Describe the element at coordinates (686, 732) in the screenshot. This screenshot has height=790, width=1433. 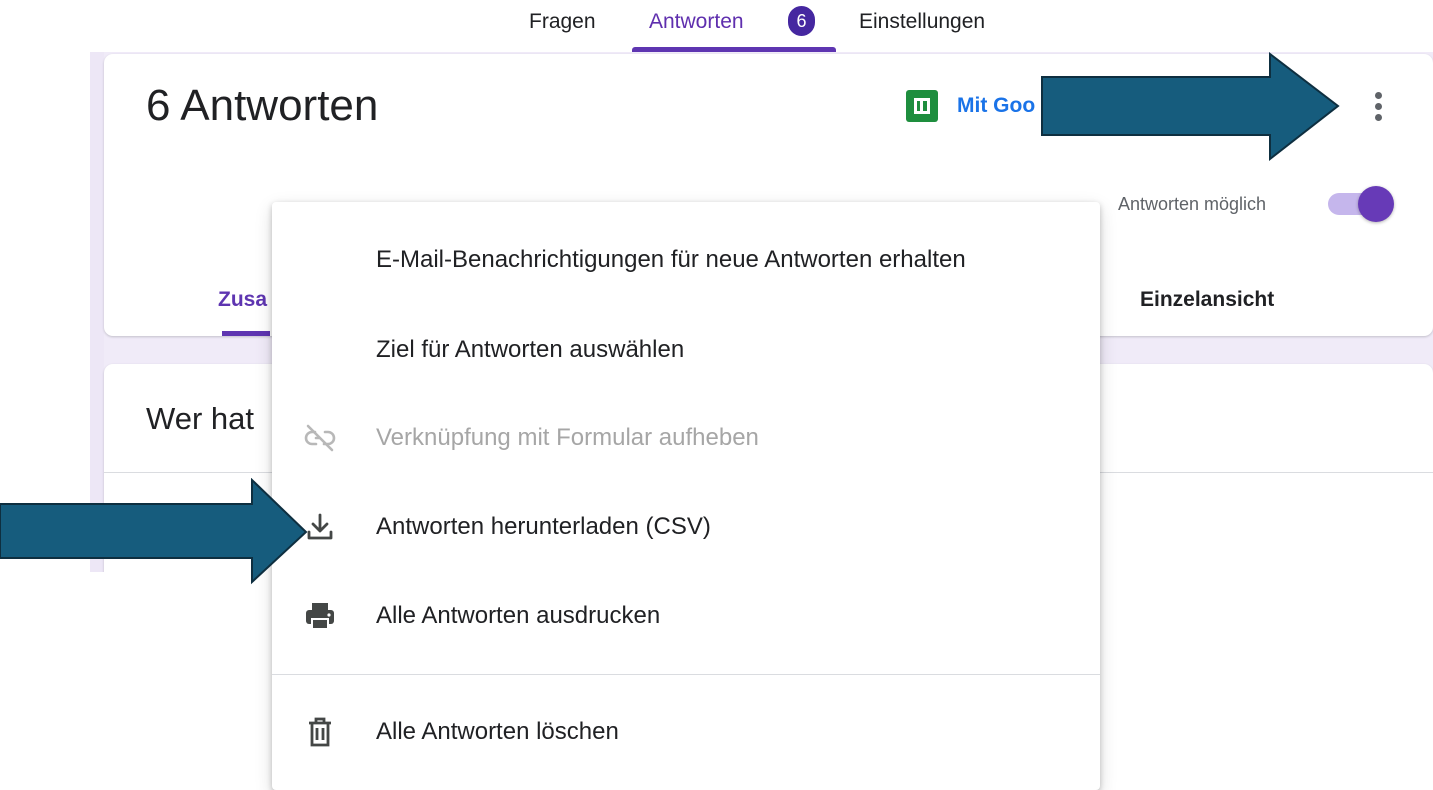
I see `menu-item-delete-all: Alle Antworten löschen` at that location.